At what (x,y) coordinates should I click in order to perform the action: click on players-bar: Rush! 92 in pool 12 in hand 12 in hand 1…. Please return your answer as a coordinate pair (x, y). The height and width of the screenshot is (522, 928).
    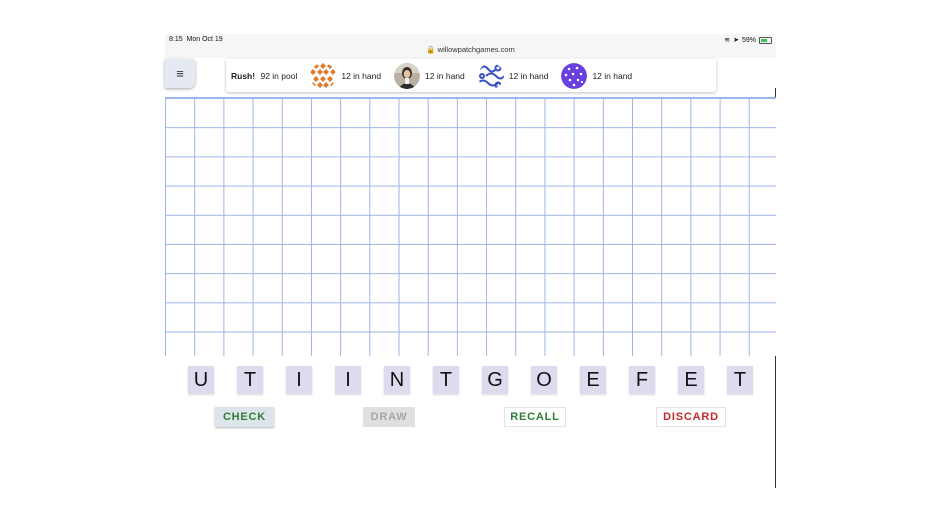
    Looking at the image, I should click on (471, 75).